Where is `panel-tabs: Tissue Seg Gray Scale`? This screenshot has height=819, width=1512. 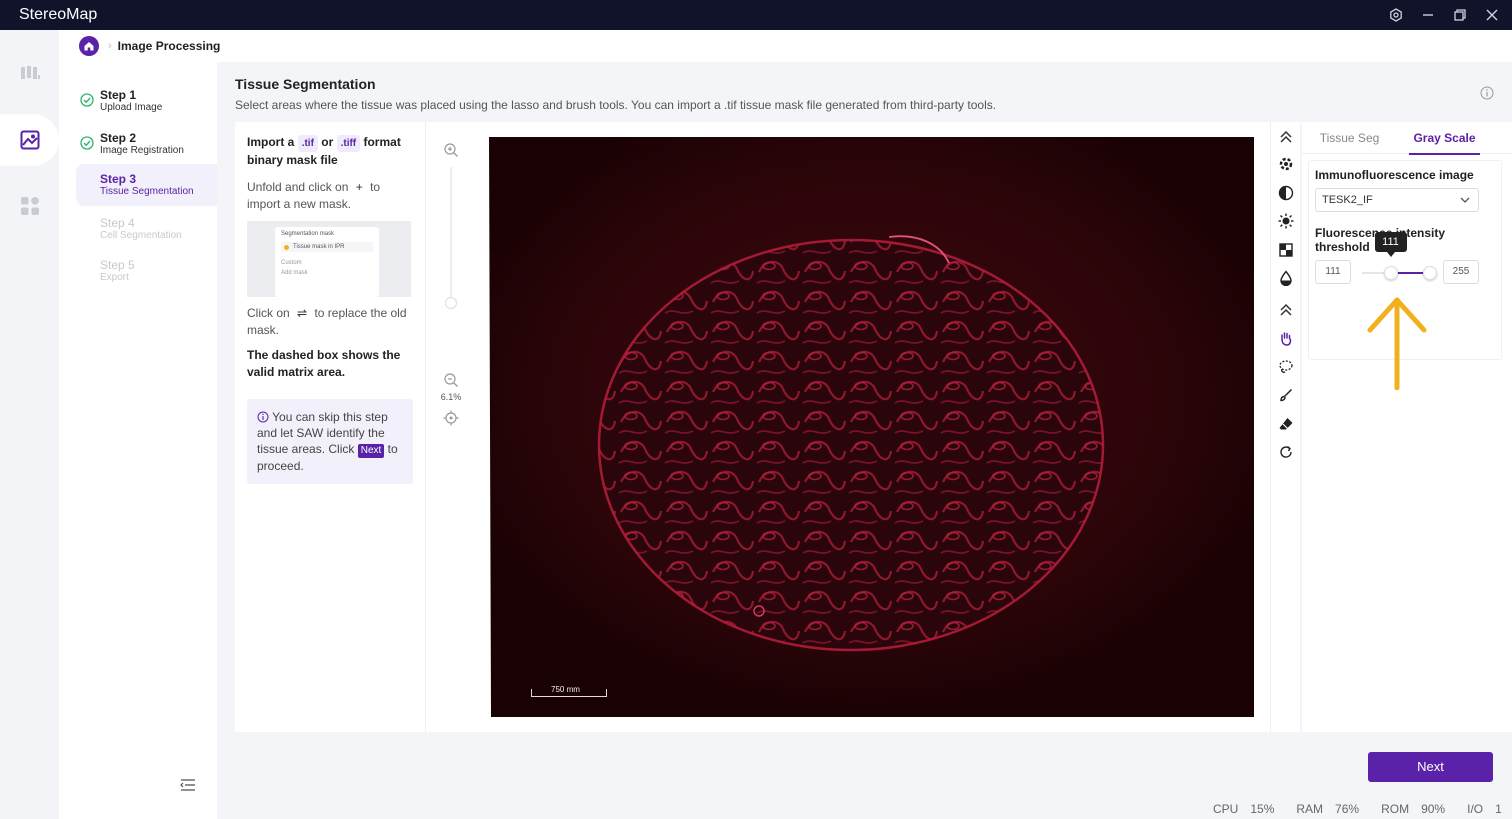
panel-tabs: Tissue Seg Gray Scale is located at coordinates (1407, 138).